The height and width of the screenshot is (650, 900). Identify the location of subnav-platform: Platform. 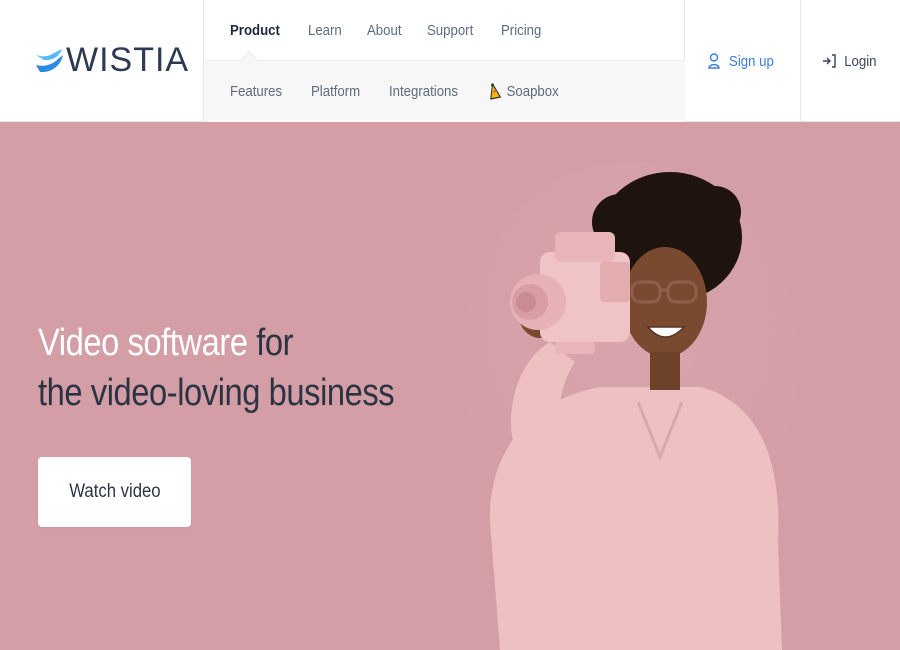
(335, 91).